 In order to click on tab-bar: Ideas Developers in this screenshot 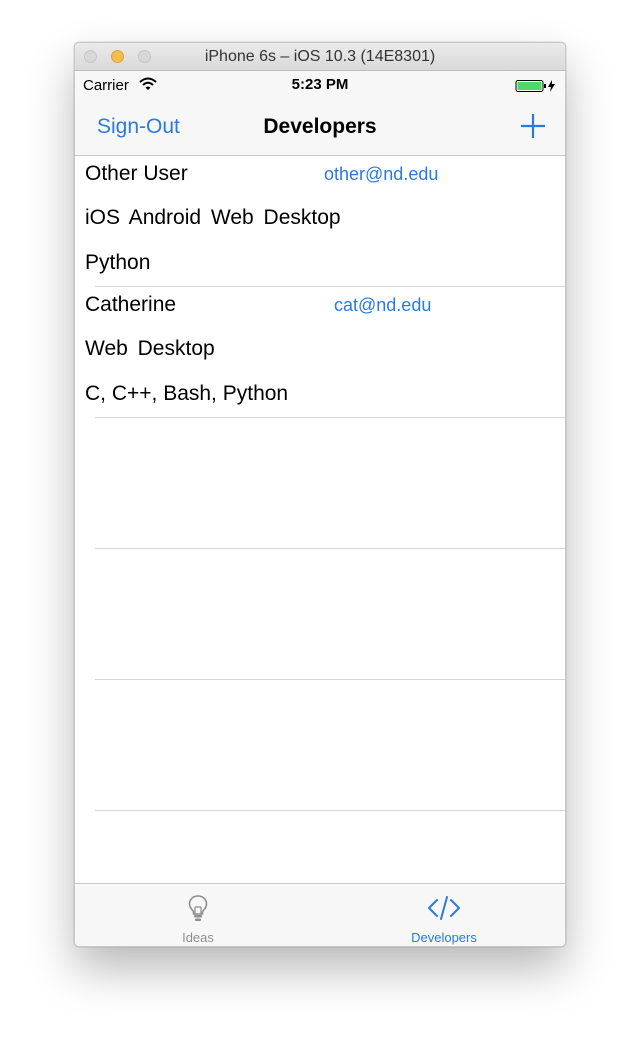, I will do `click(320, 914)`.